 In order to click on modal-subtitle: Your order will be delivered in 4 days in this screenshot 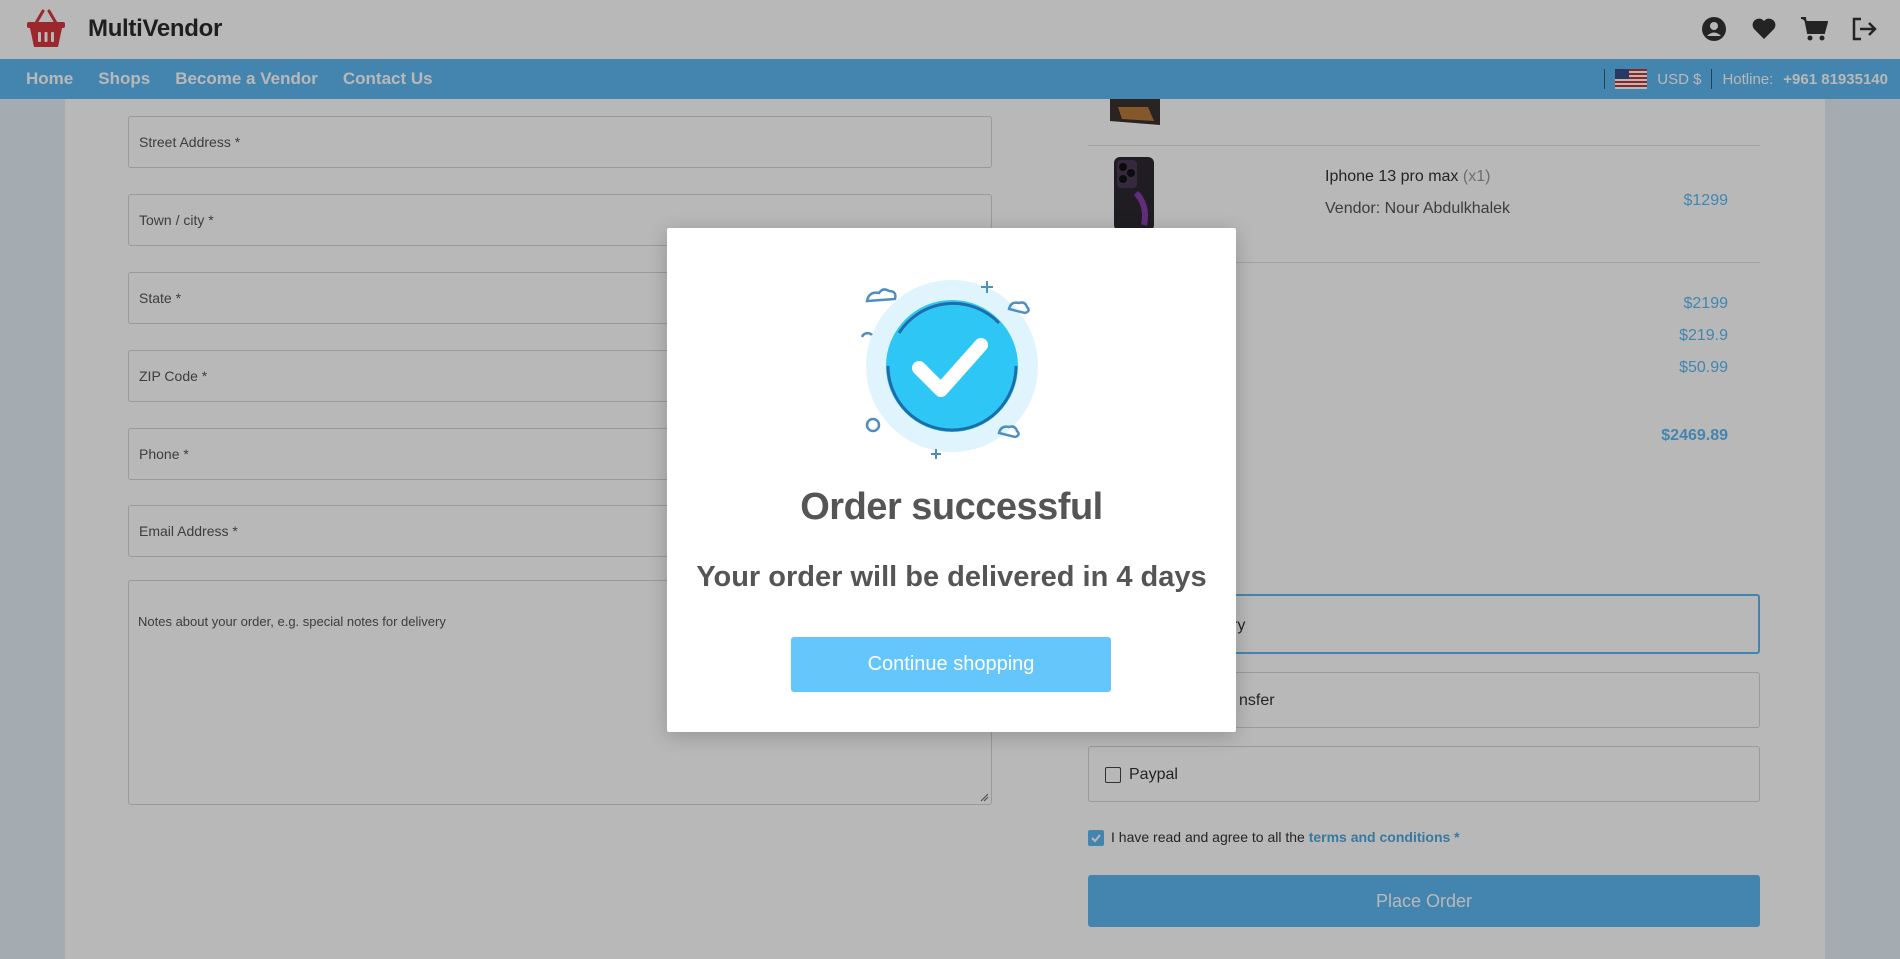, I will do `click(951, 577)`.